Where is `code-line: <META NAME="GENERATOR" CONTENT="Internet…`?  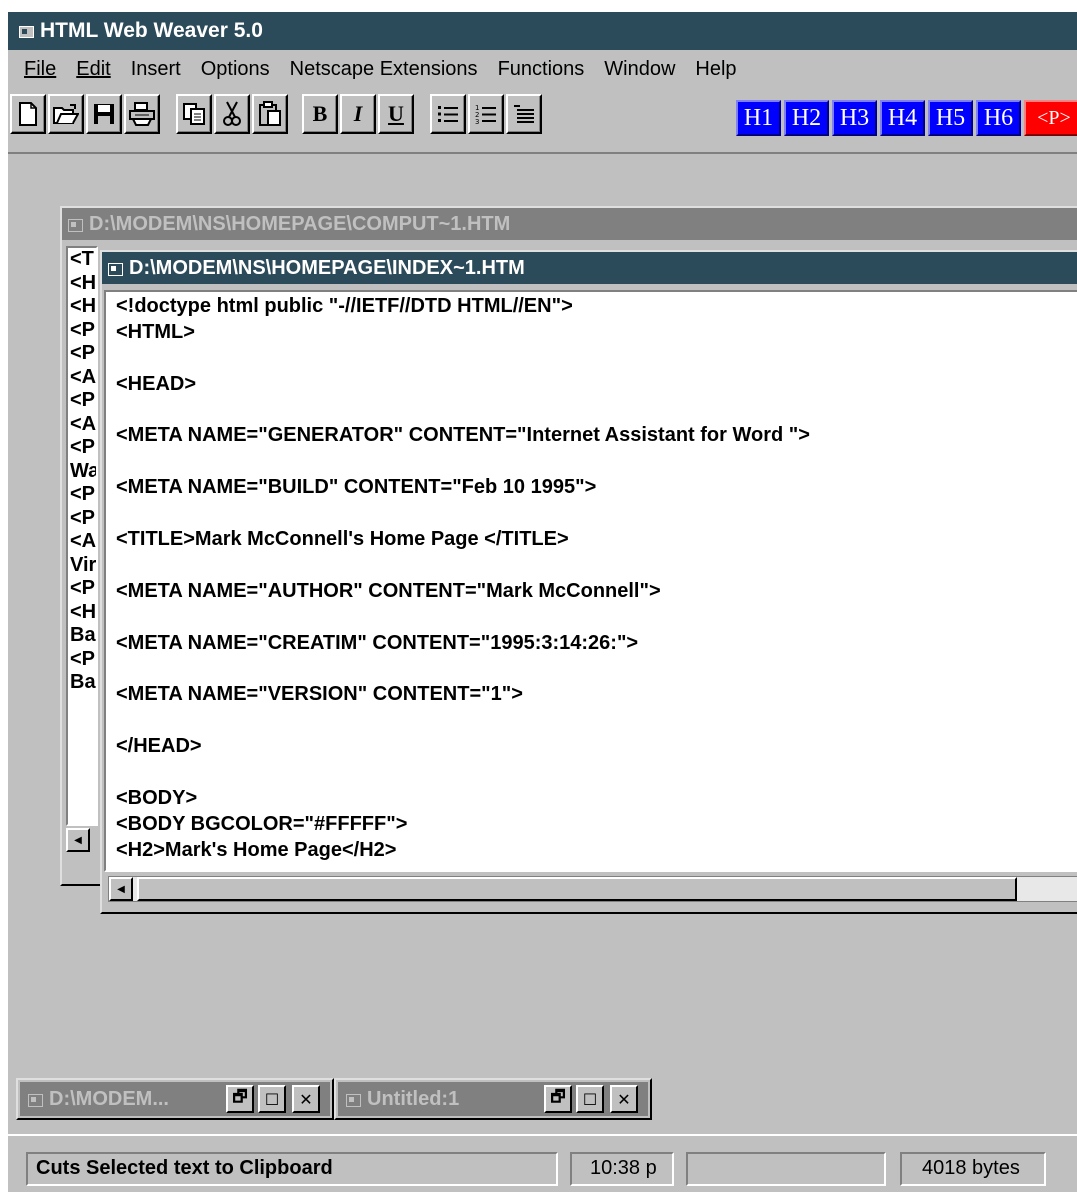
code-line: <META NAME="GENERATOR" CONTENT="Internet… is located at coordinates (596, 436).